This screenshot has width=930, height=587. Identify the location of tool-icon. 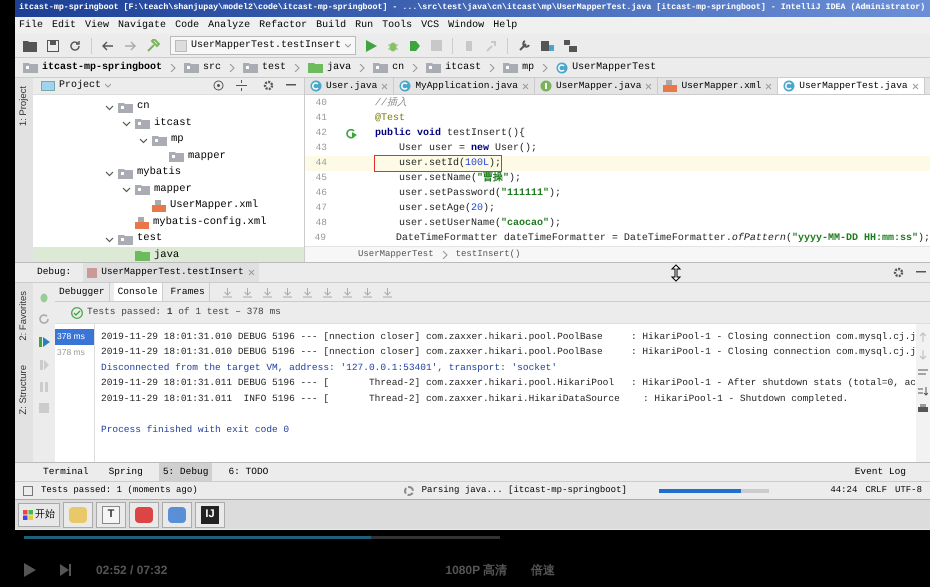
(491, 46).